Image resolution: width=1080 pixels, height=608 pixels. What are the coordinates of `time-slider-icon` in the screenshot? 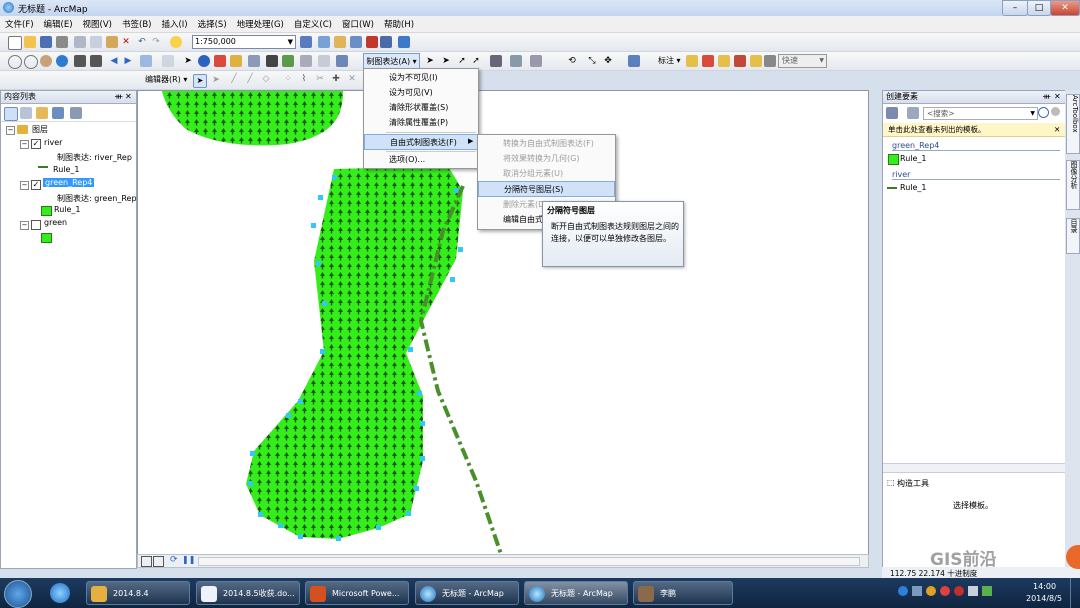 It's located at (324, 61).